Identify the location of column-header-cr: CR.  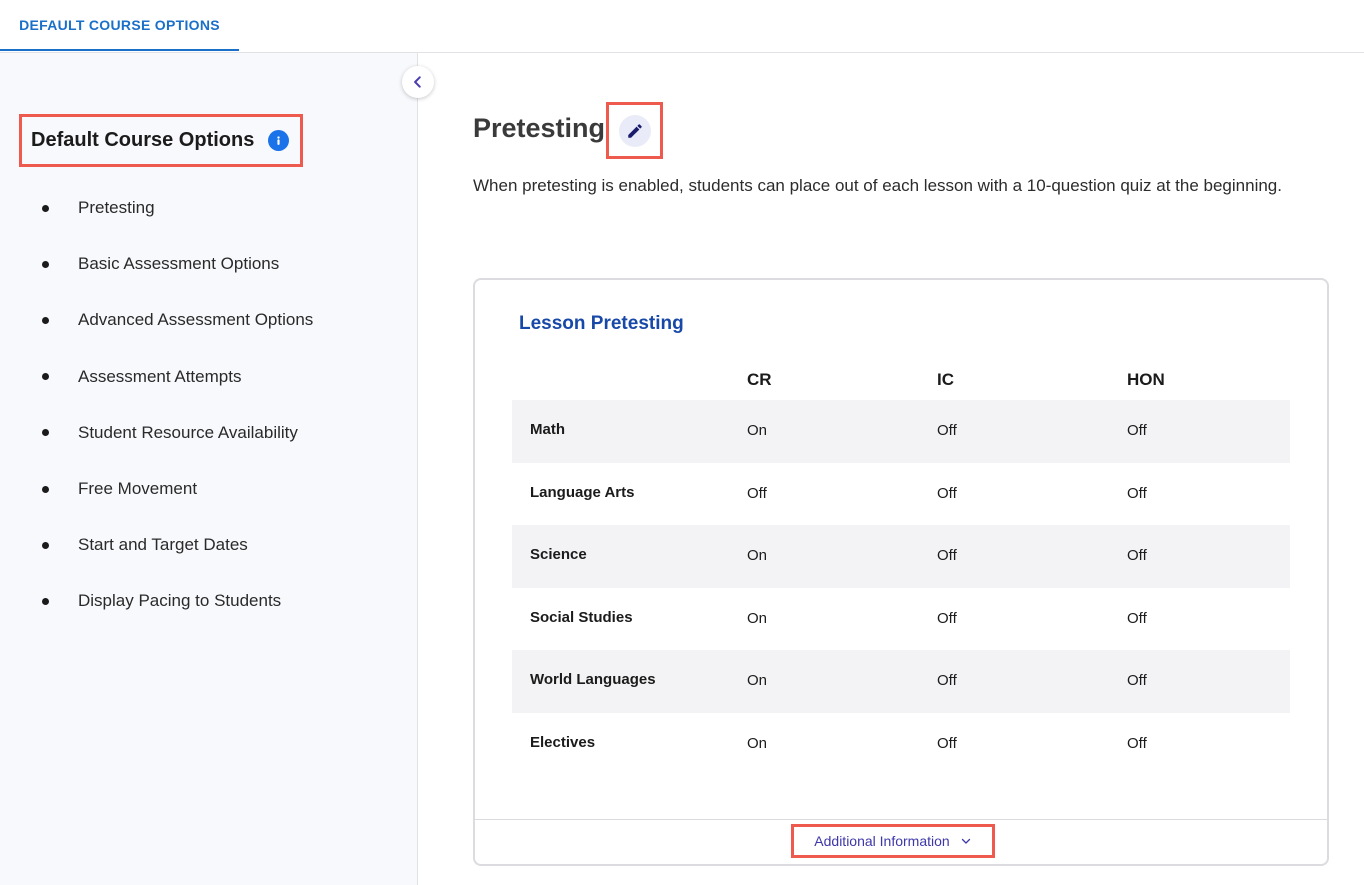
(759, 379).